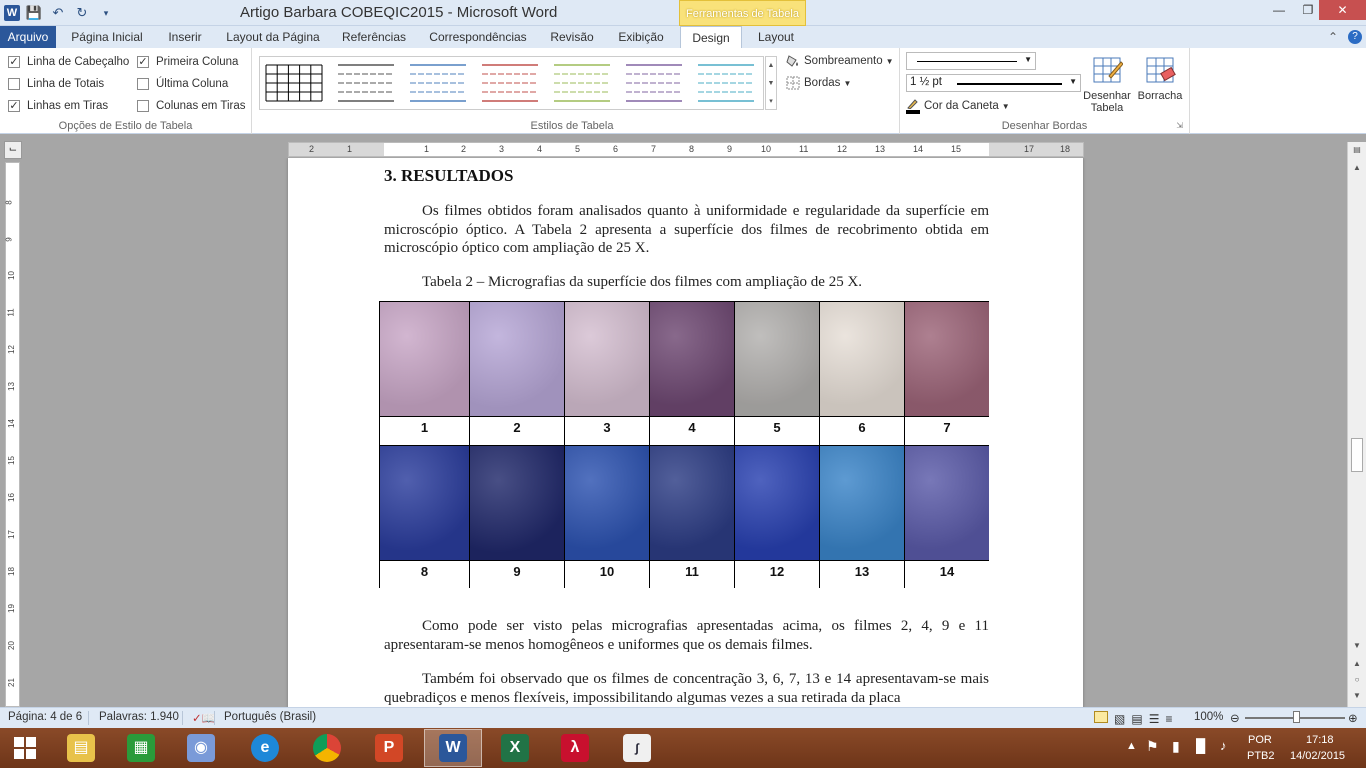  Describe the element at coordinates (840, 61) in the screenshot. I see `shading-button: Sombreamento ▼` at that location.